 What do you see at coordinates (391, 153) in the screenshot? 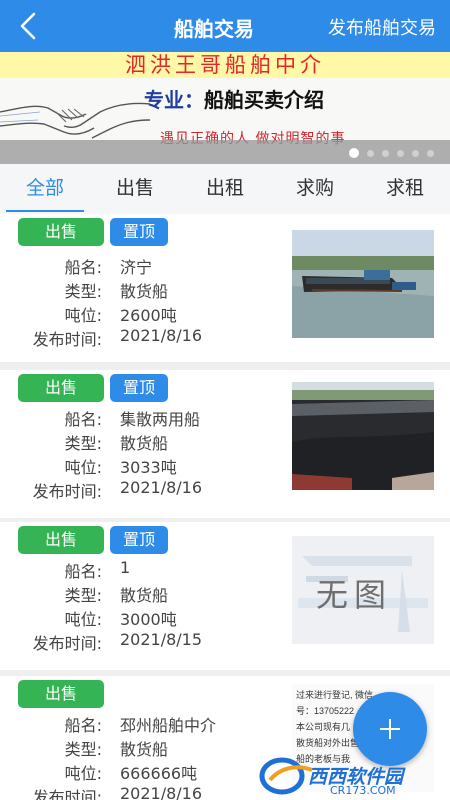
I see `carousel-dots` at bounding box center [391, 153].